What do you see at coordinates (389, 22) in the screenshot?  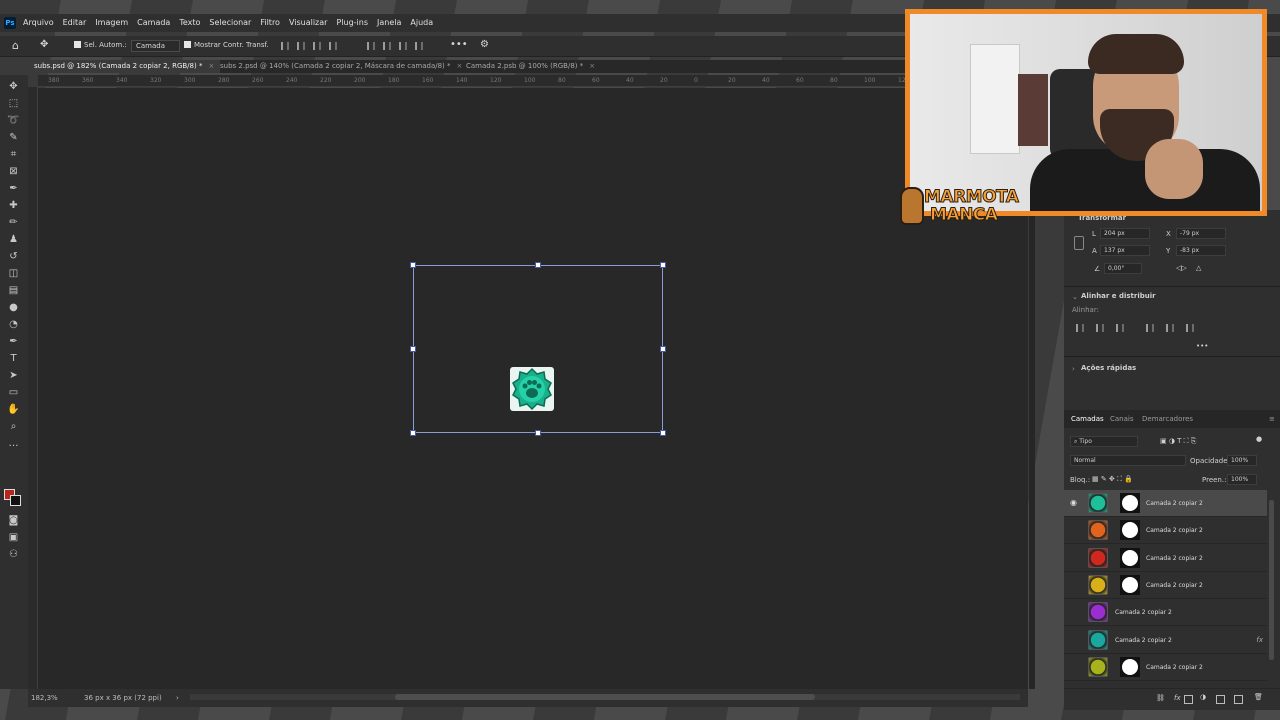 I see `menu-item-janela: Janela` at bounding box center [389, 22].